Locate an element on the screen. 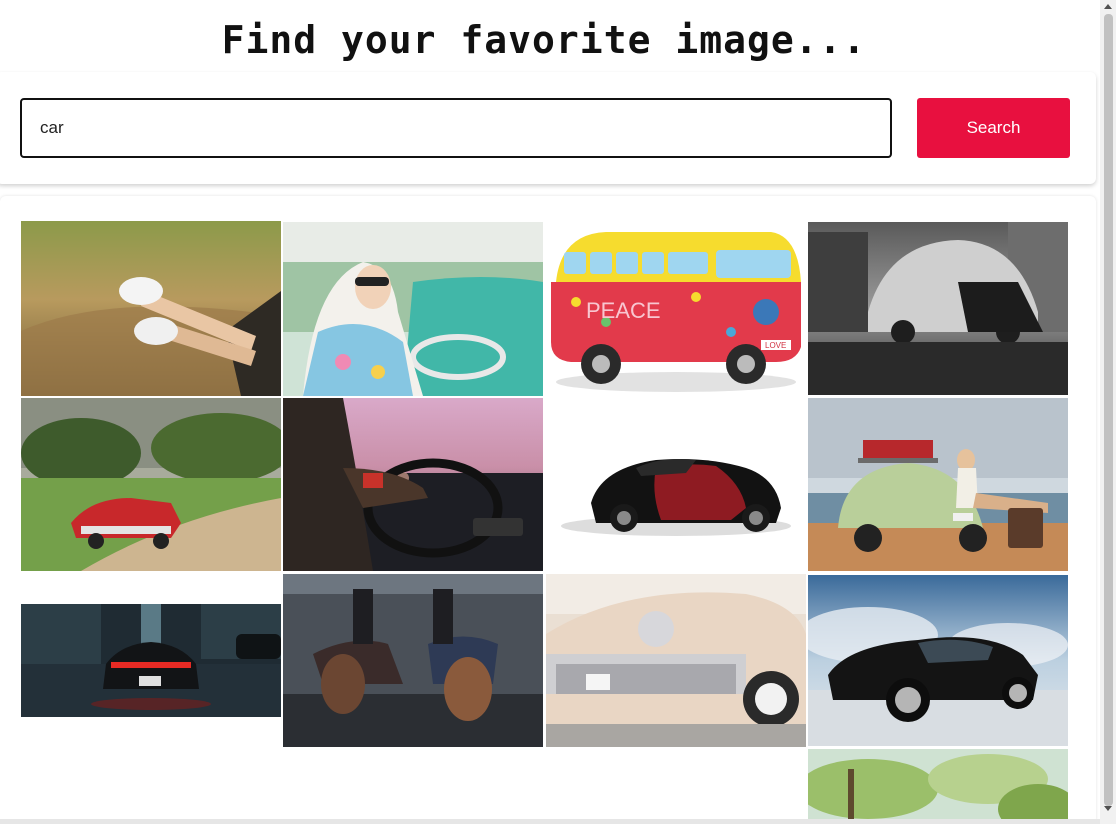 This screenshot has width=1116, height=824. scroll-up-arrow-icon is located at coordinates (1108, 6).